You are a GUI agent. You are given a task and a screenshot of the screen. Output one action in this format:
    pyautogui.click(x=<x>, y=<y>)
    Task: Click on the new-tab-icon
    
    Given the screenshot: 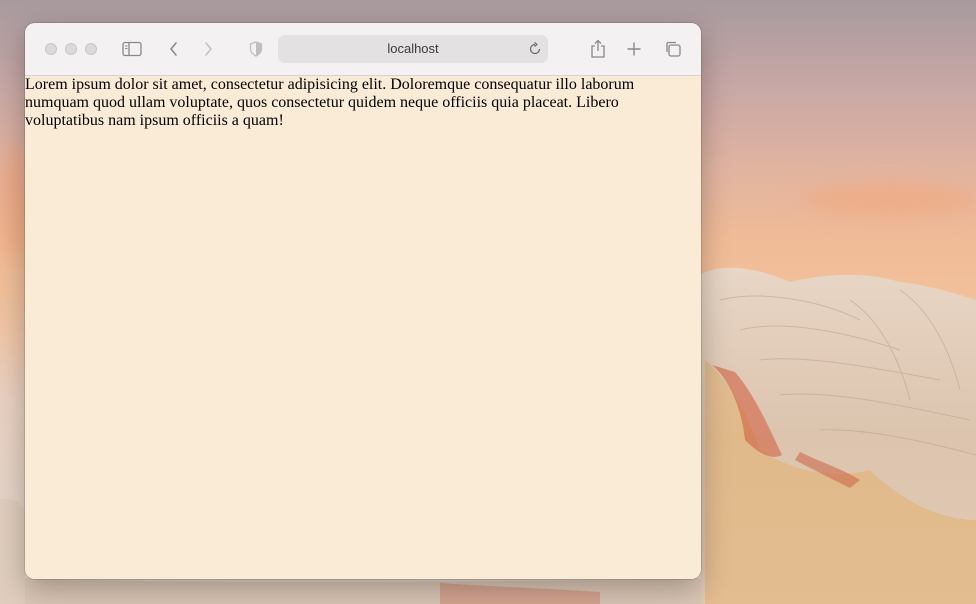 What is the action you would take?
    pyautogui.click(x=634, y=49)
    